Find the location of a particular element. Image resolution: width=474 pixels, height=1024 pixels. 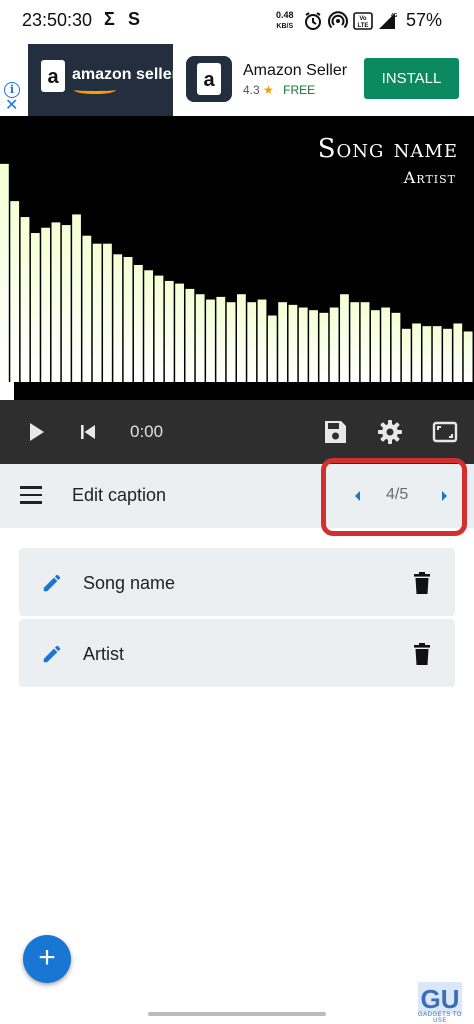

amazon-smile-icon is located at coordinates (95, 90).